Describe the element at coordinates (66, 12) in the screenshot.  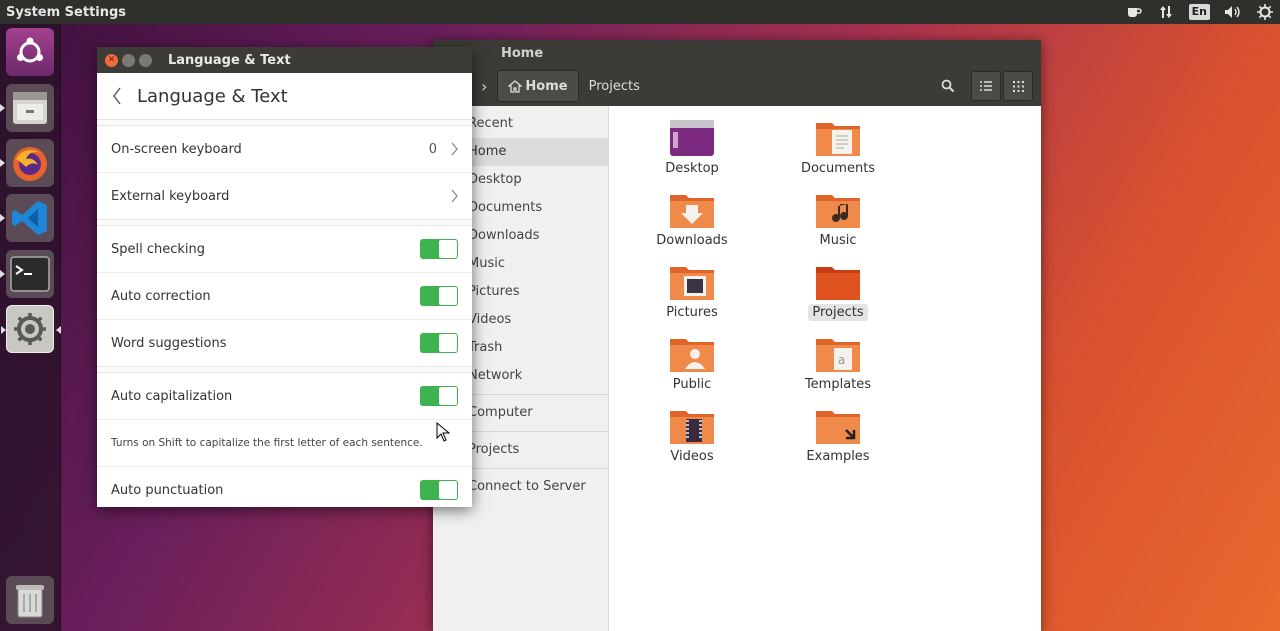
I see `app-title: System Settings` at that location.